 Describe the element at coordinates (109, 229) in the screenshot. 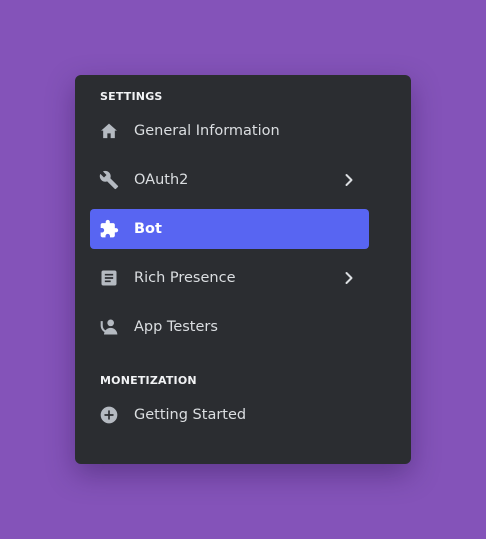

I see `puzzle-piece-icon` at that location.